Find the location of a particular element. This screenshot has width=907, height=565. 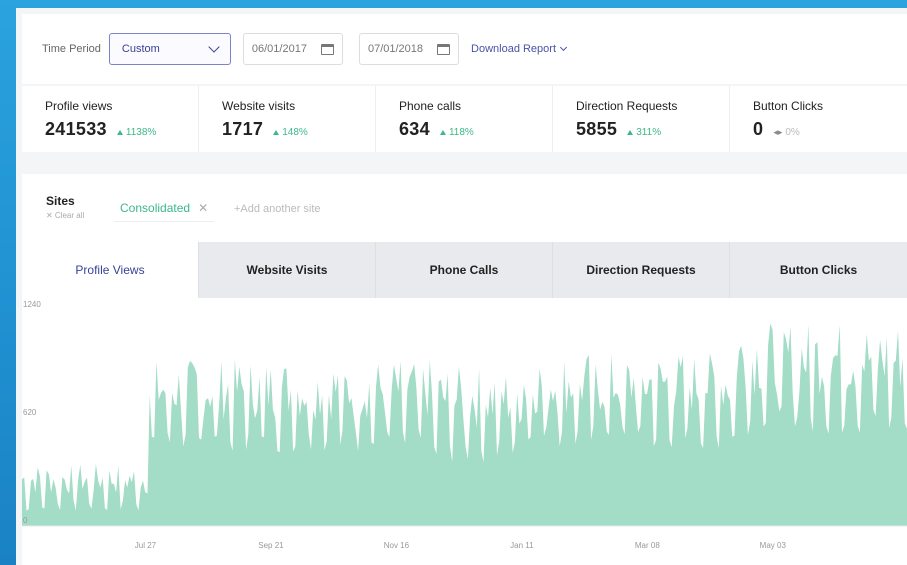

metric-phone-calls: Phone calls 634 118% is located at coordinates (464, 119).